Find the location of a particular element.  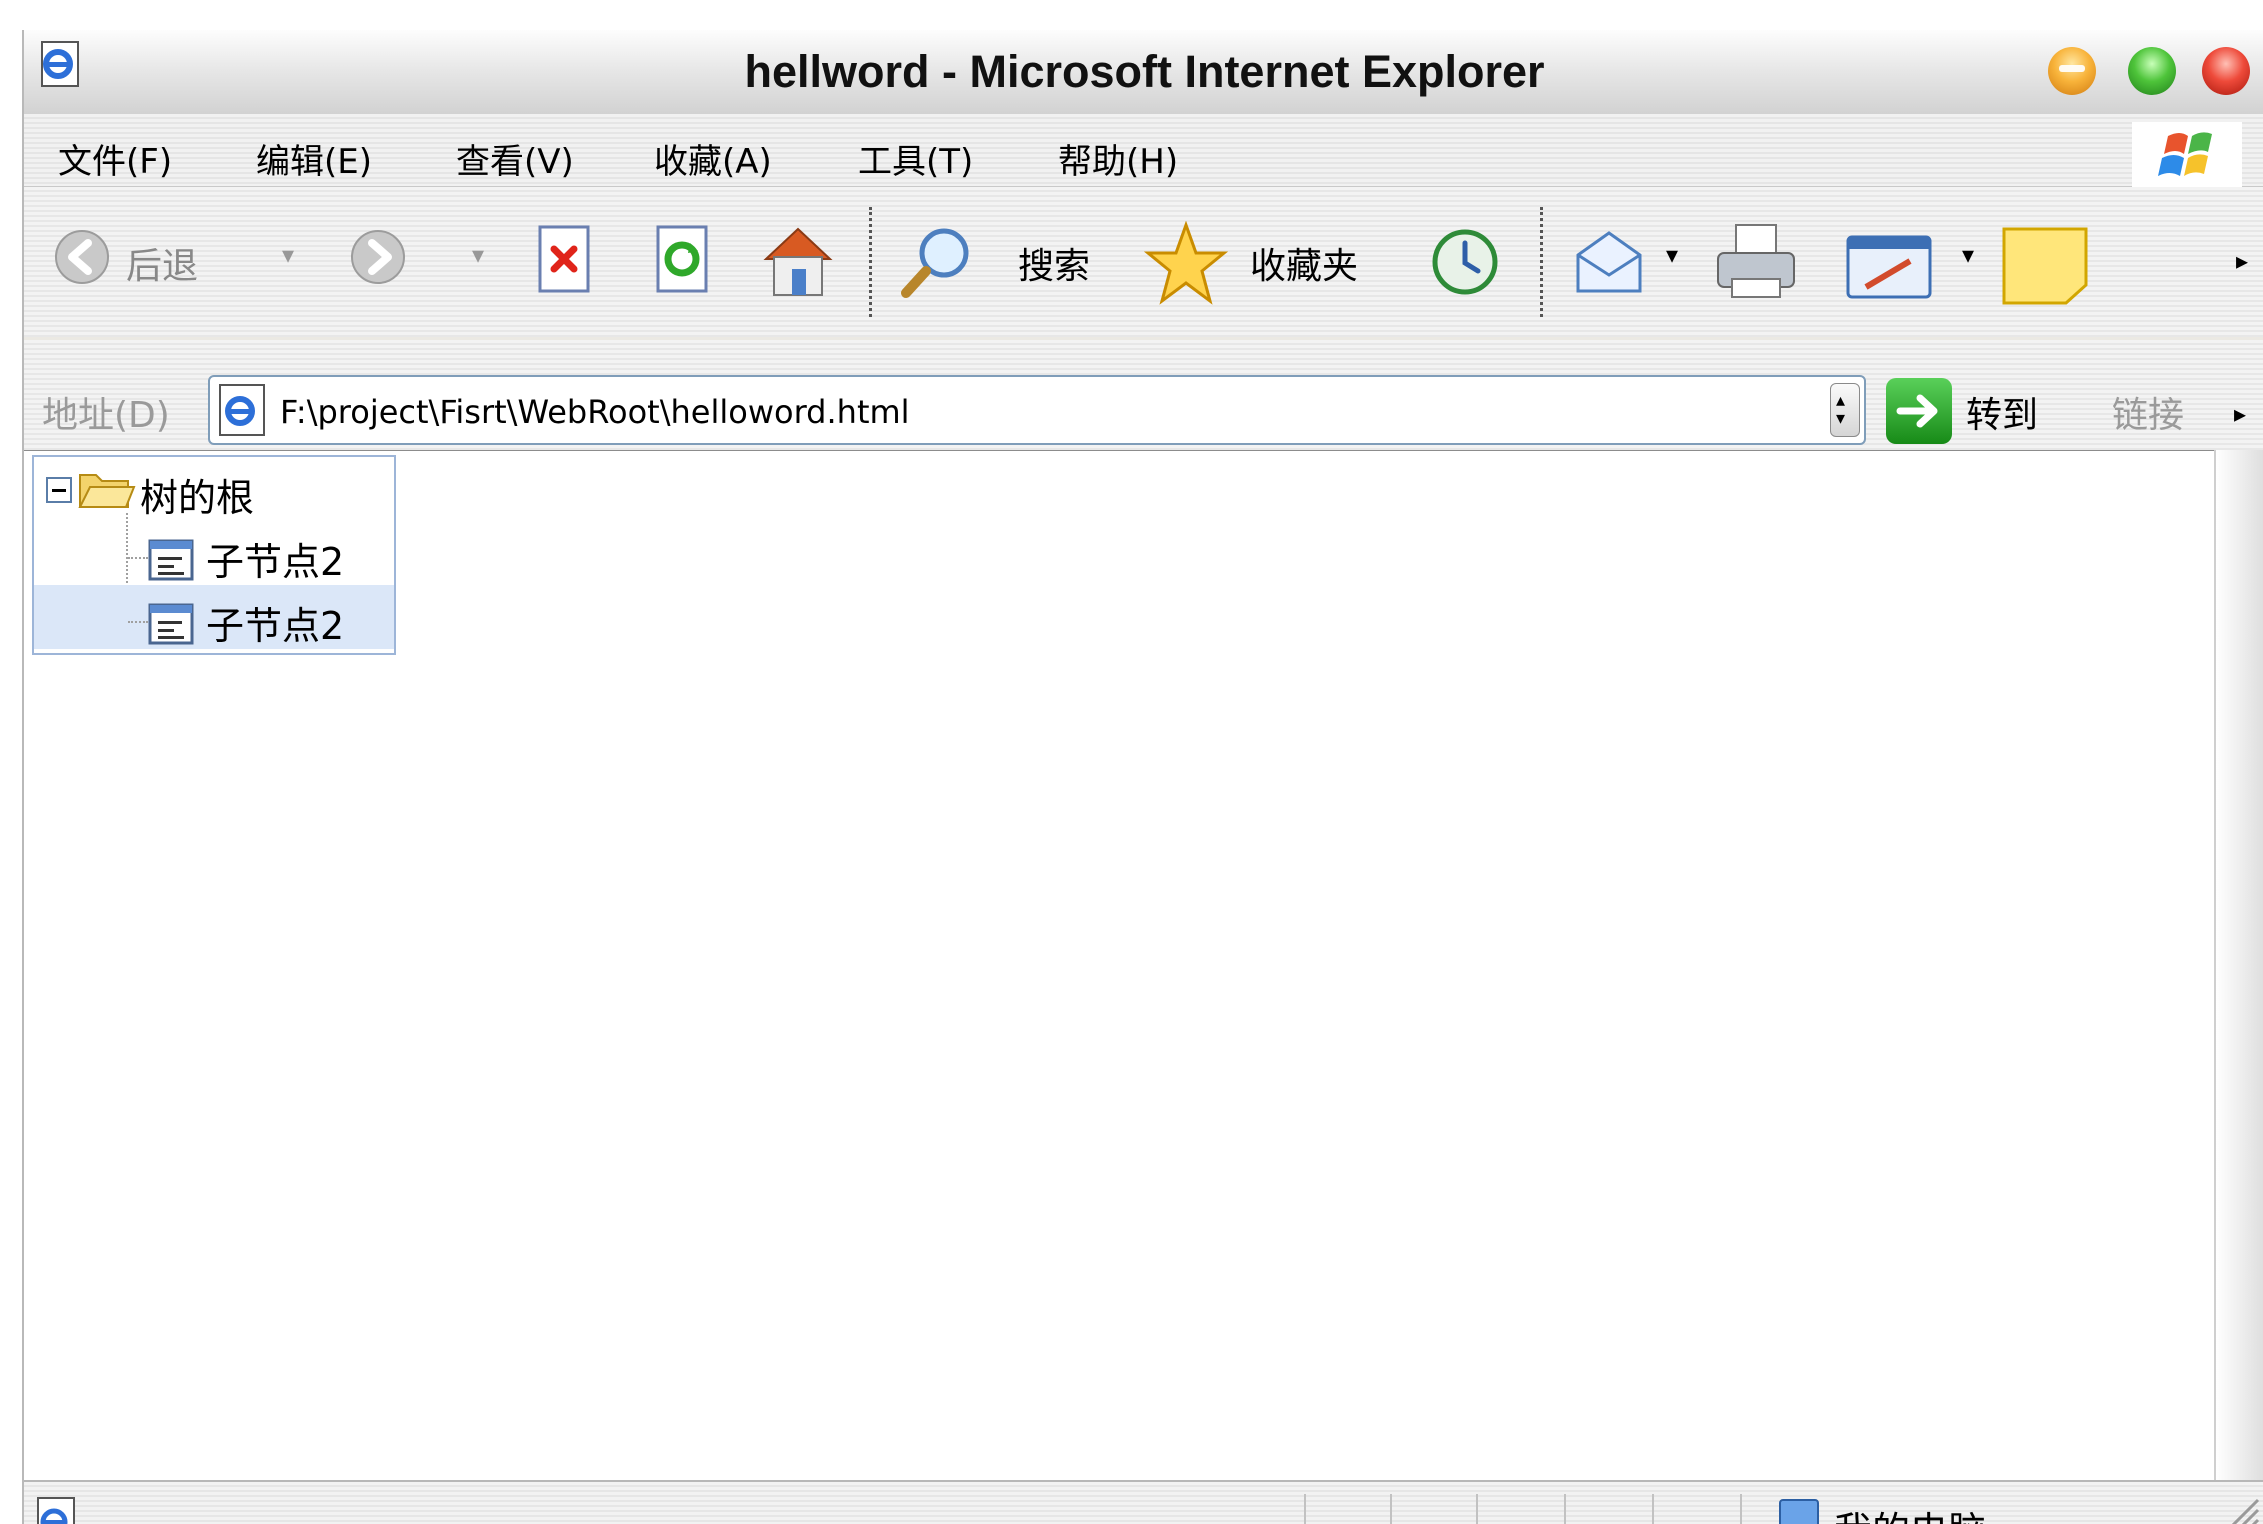

my-computer-icon is located at coordinates (1799, 1511).